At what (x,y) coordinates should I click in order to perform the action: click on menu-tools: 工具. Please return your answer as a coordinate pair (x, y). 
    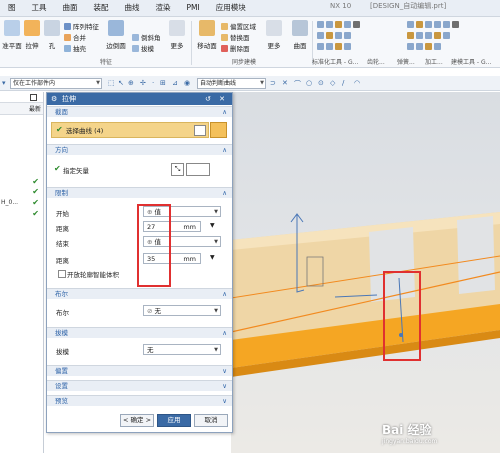
    Looking at the image, I should click on (39, 8).